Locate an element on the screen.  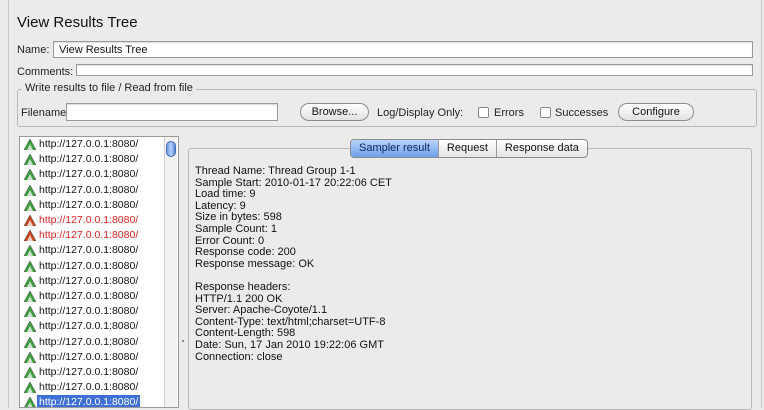
filename-label: Filename is located at coordinates (44, 113).